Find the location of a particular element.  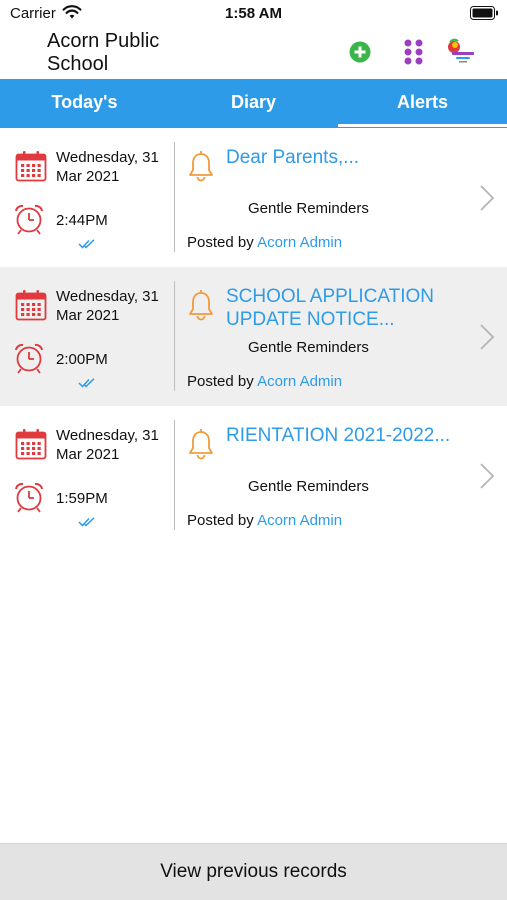

tab-todays: Today's is located at coordinates (84, 103).